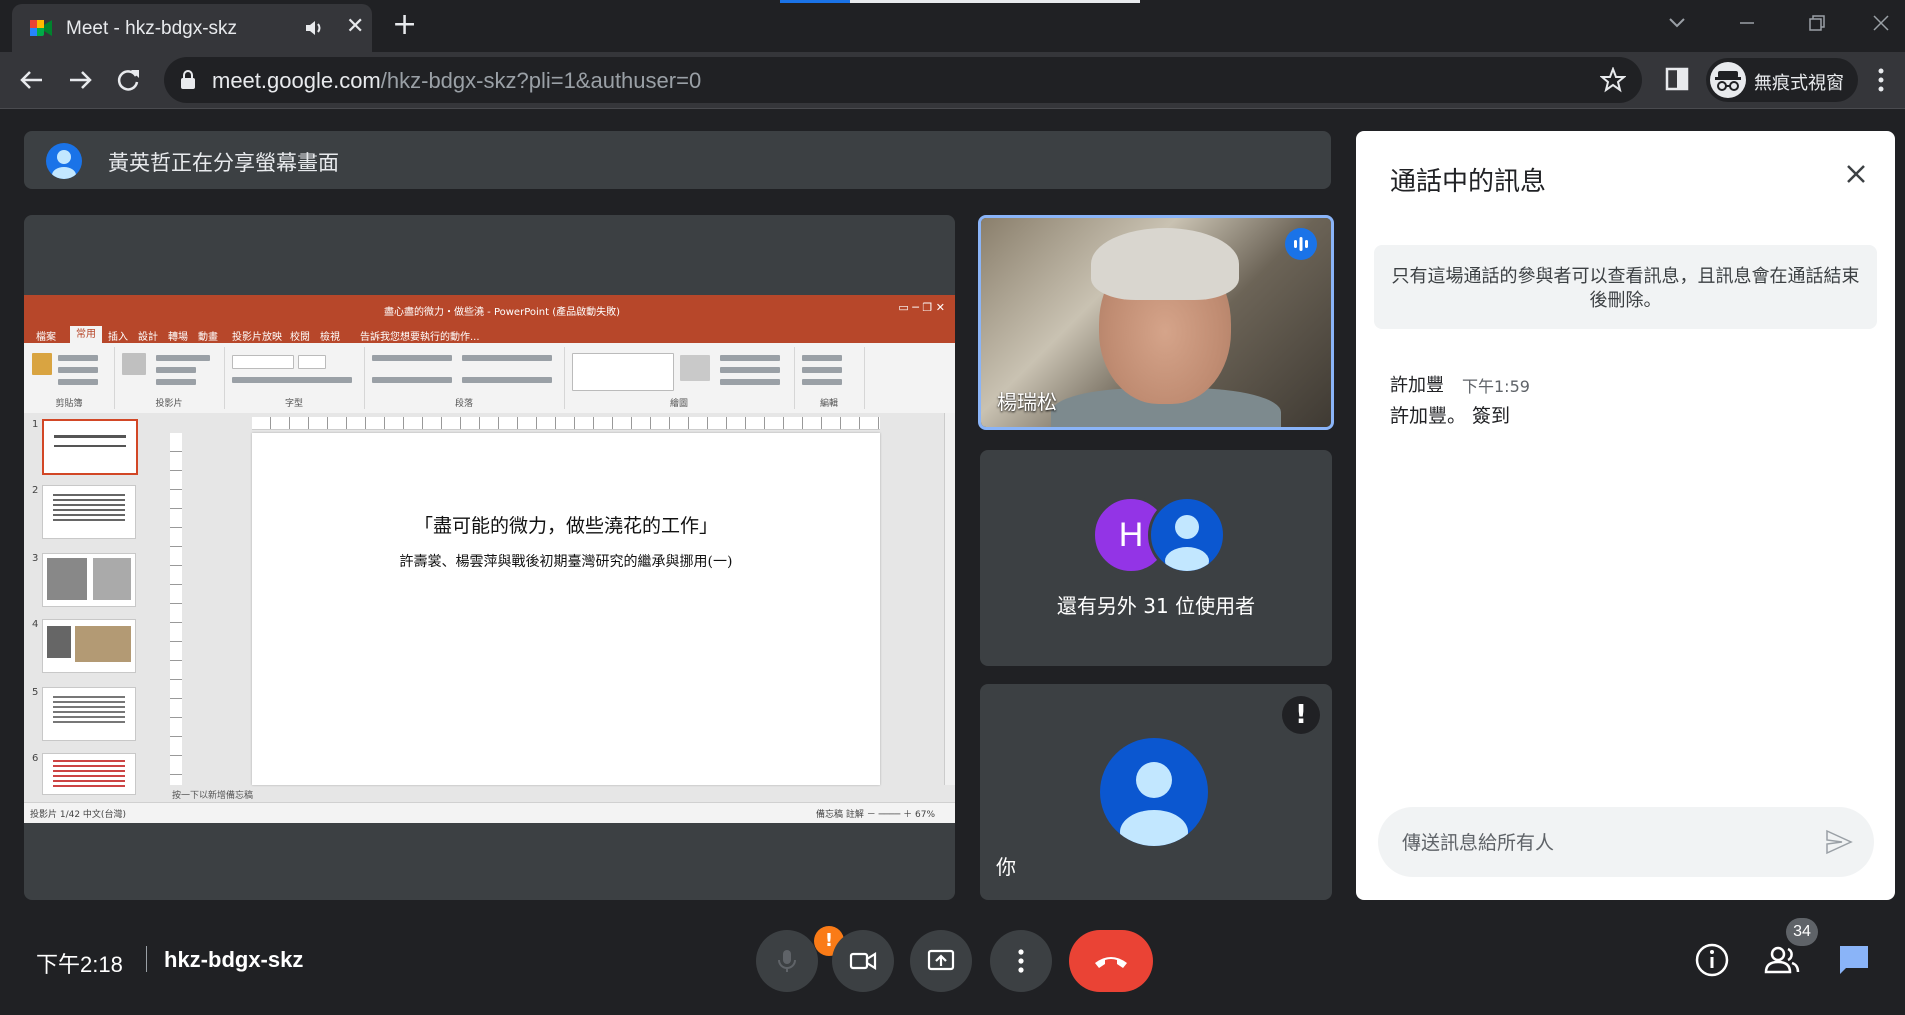 This screenshot has height=1015, width=1905. I want to click on meeting-details-icon, so click(1712, 960).